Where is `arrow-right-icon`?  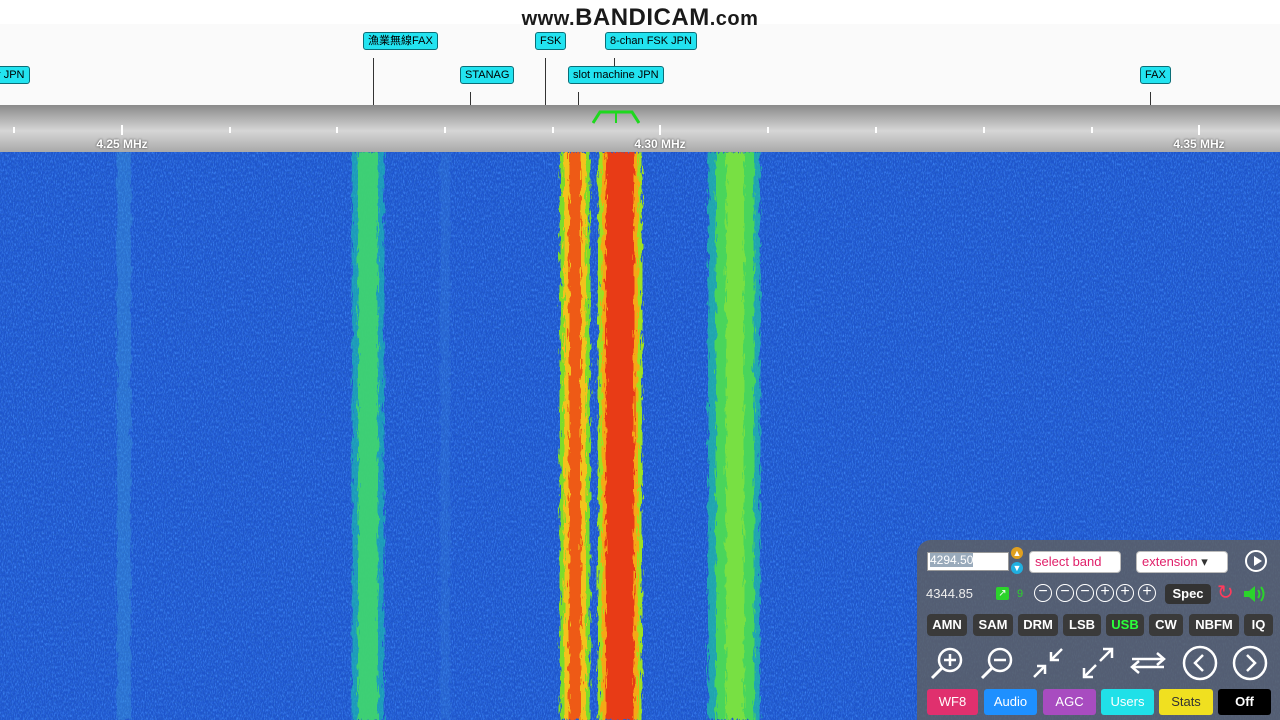
arrow-right-icon is located at coordinates (1250, 663).